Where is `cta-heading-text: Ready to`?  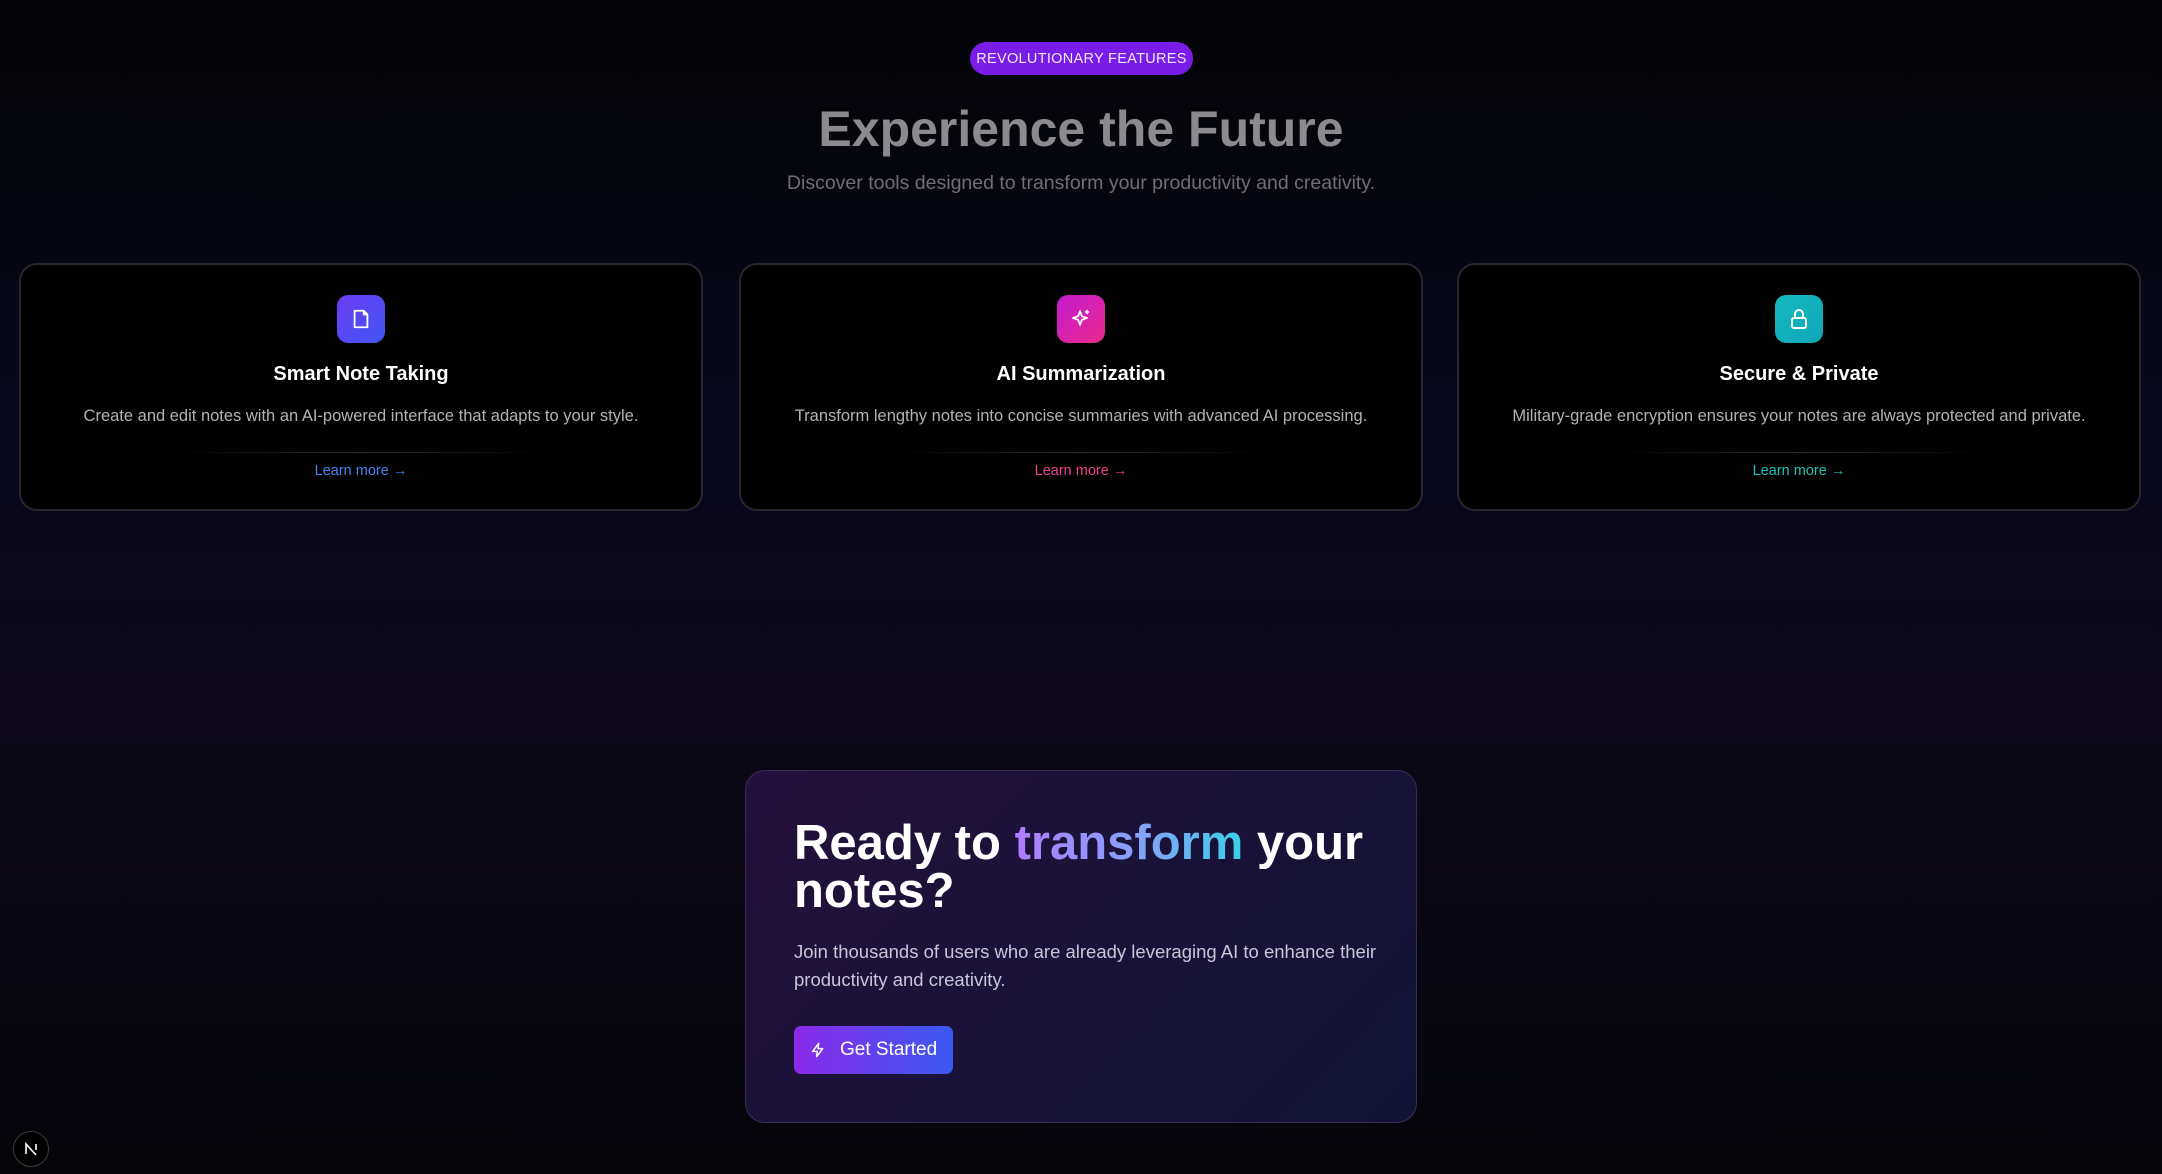
cta-heading-text: Ready to is located at coordinates (904, 843).